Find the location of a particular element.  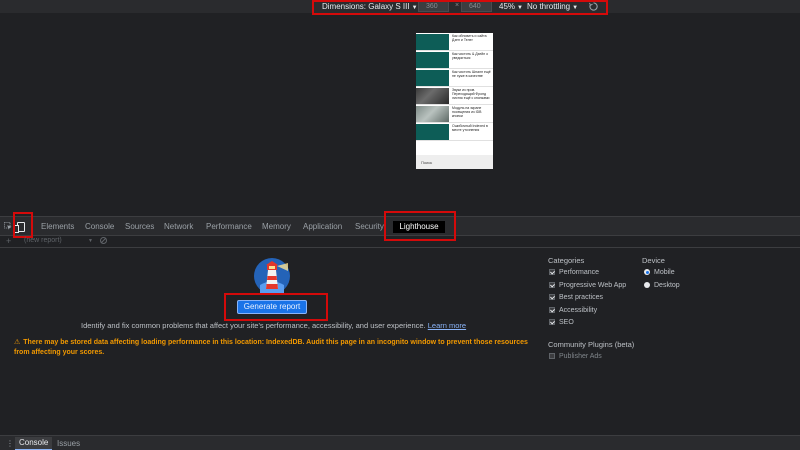

drawer-tab-console: Console is located at coordinates (34, 443).